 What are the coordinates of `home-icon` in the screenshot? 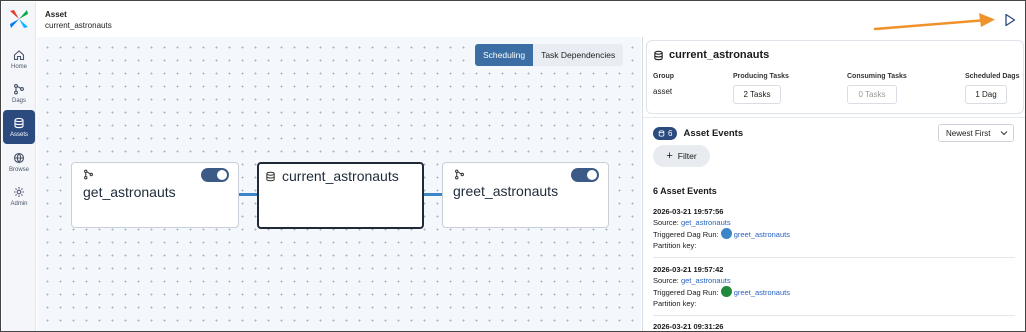 It's located at (19, 54).